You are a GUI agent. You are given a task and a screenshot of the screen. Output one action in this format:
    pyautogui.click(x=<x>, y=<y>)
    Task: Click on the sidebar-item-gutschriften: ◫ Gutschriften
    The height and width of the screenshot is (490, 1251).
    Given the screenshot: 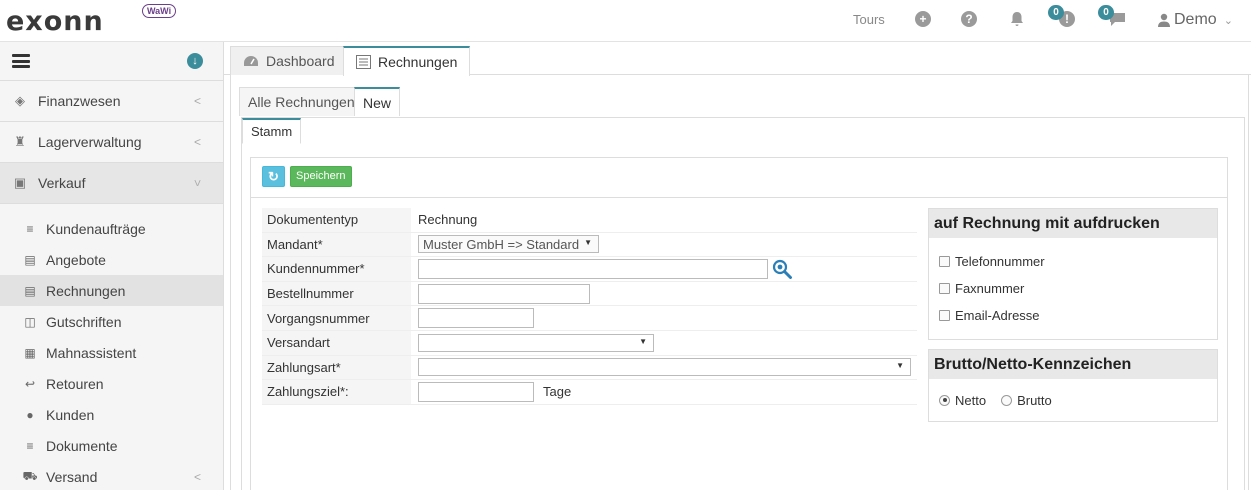 What is the action you would take?
    pyautogui.click(x=111, y=321)
    